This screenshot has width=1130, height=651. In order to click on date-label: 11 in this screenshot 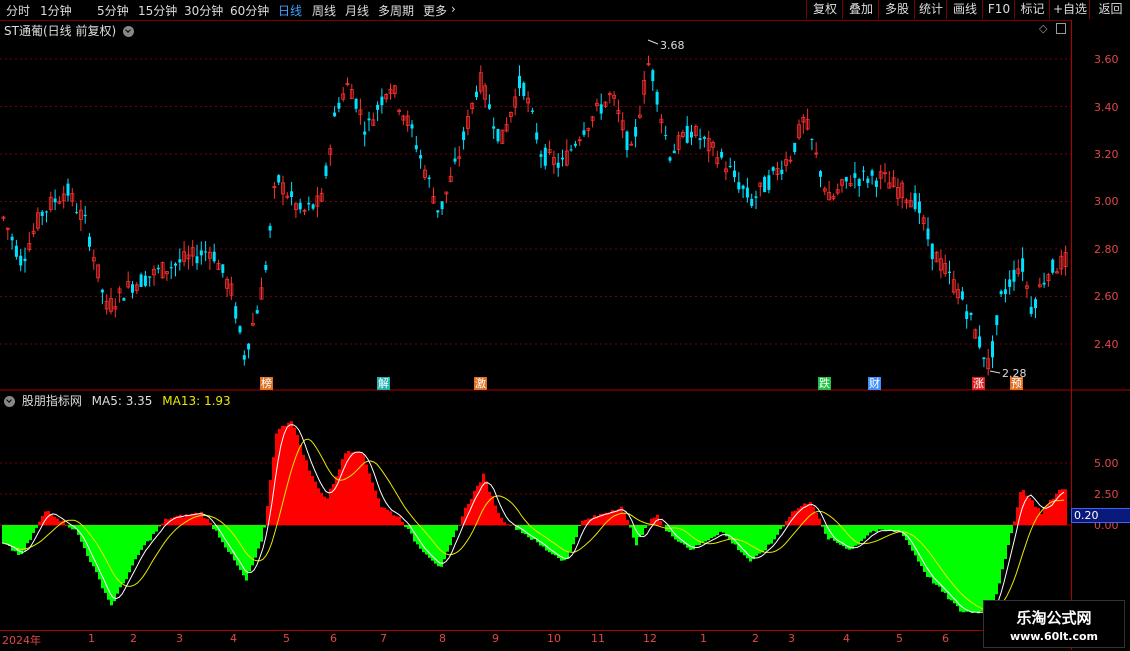, I will do `click(598, 638)`.